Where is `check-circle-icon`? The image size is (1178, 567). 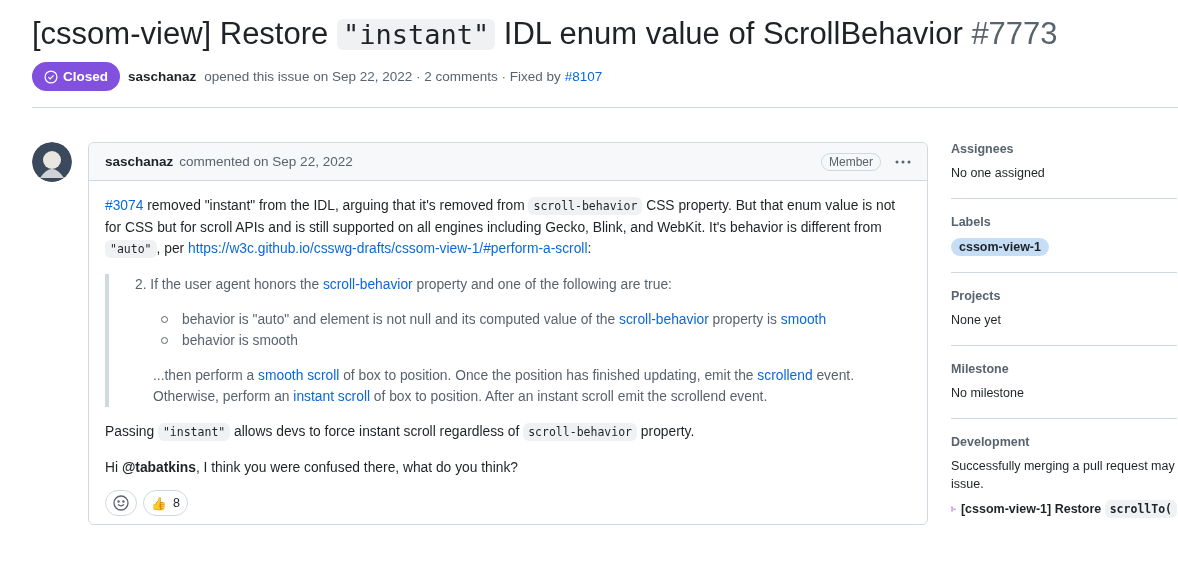
check-circle-icon is located at coordinates (51, 76).